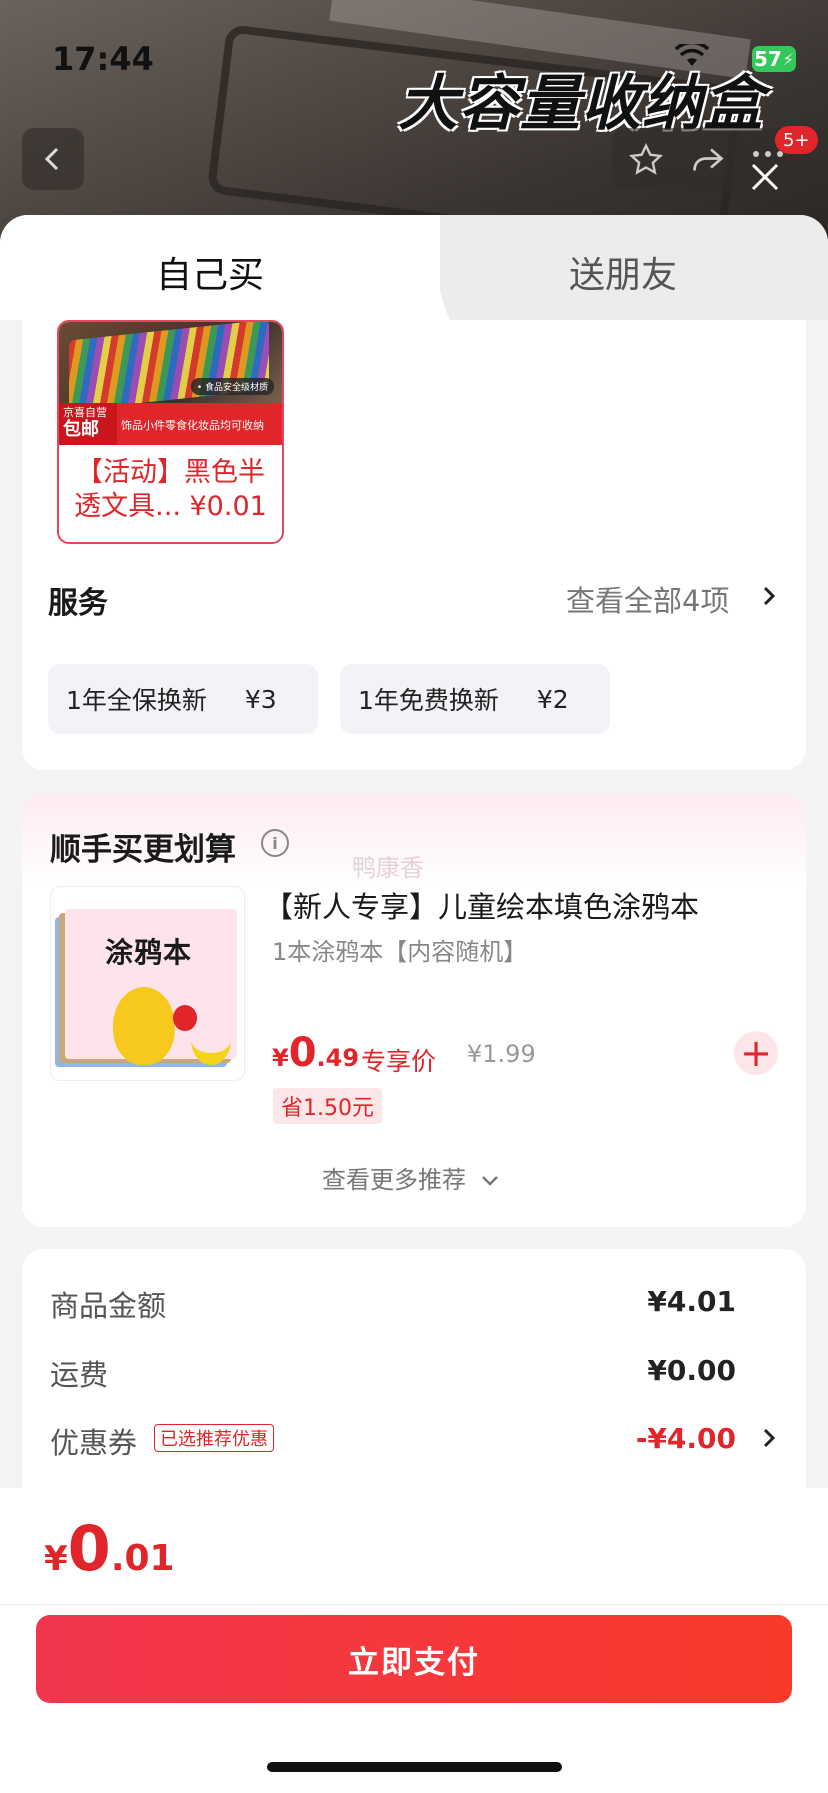 Image resolution: width=828 pixels, height=1793 pixels. What do you see at coordinates (691, 1301) in the screenshot?
I see `goods-amount-value: ¥4.01` at bounding box center [691, 1301].